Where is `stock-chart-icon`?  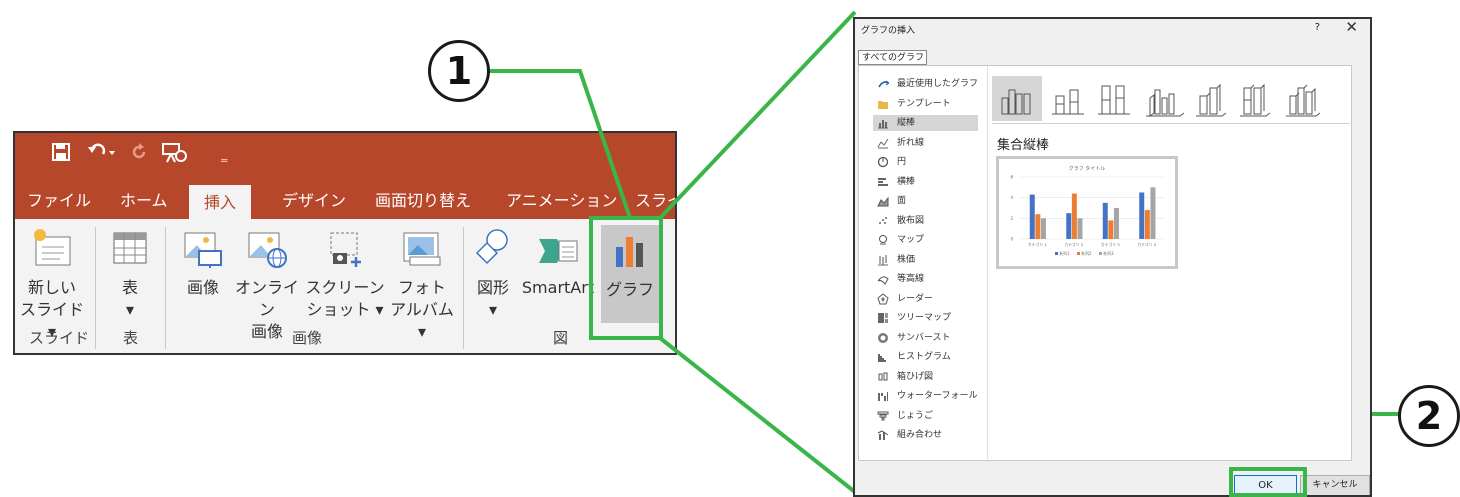
stock-chart-icon is located at coordinates (883, 259).